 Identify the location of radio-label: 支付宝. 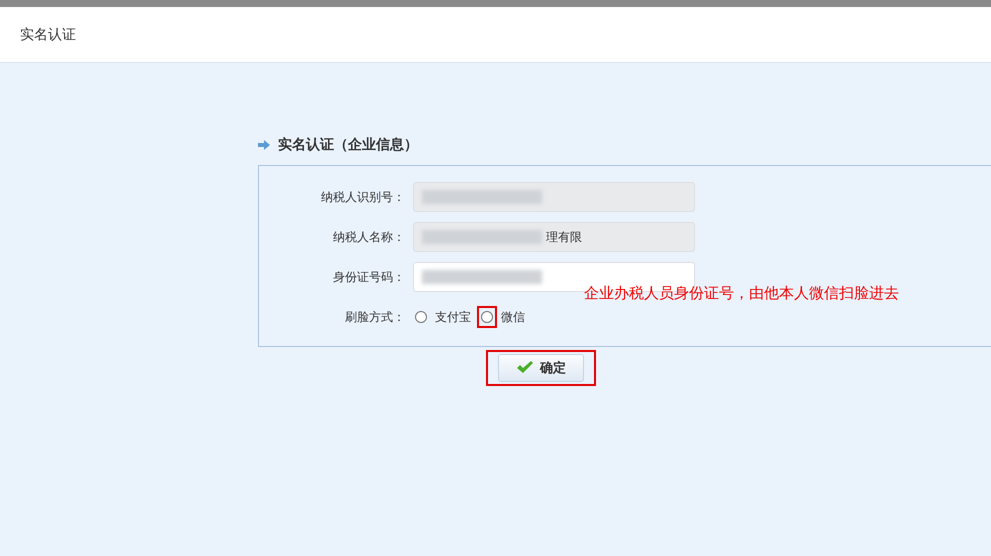
(453, 317).